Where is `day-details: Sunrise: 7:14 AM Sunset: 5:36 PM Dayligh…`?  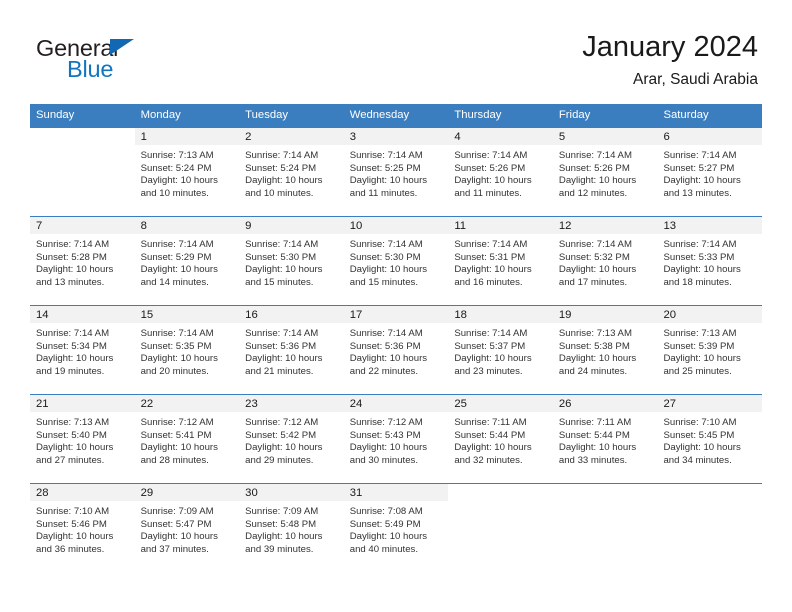 day-details: Sunrise: 7:14 AM Sunset: 5:36 PM Dayligh… is located at coordinates (291, 350).